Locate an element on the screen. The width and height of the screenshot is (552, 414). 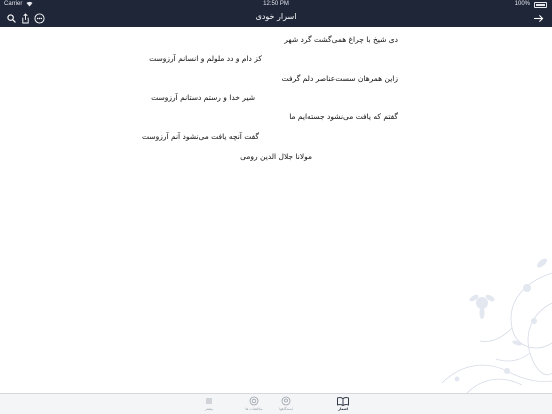
page-title: اسرار خودی is located at coordinates (276, 16).